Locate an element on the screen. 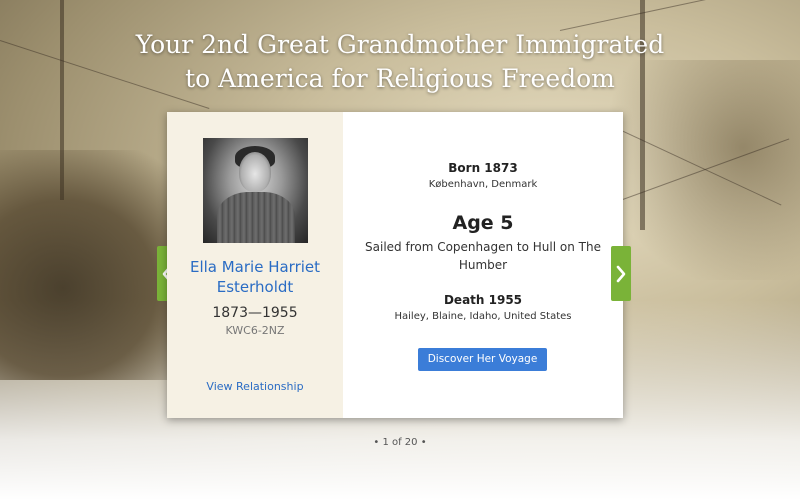 The image size is (800, 500). discover-voyage-button: Discover Her Voyage is located at coordinates (482, 359).